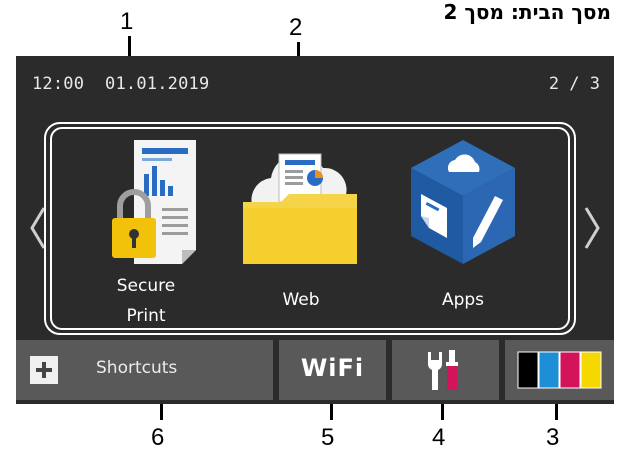  What do you see at coordinates (439, 437) in the screenshot?
I see `callout-4: 4` at bounding box center [439, 437].